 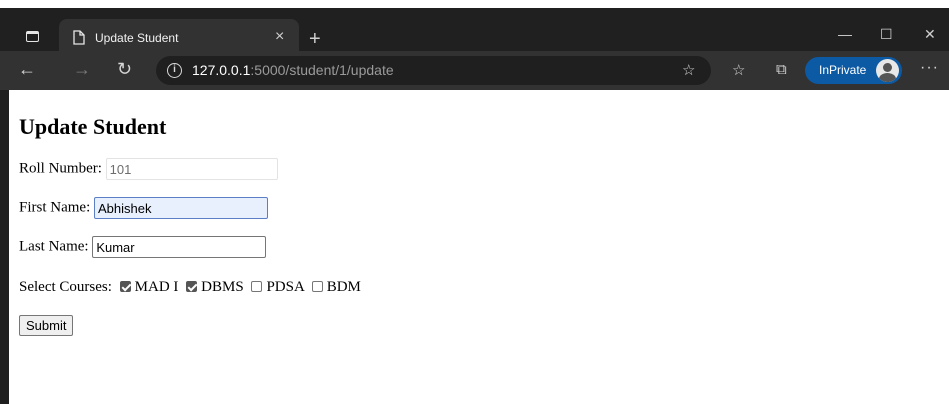 What do you see at coordinates (221, 70) in the screenshot?
I see `url-host: 127.0.0.1` at bounding box center [221, 70].